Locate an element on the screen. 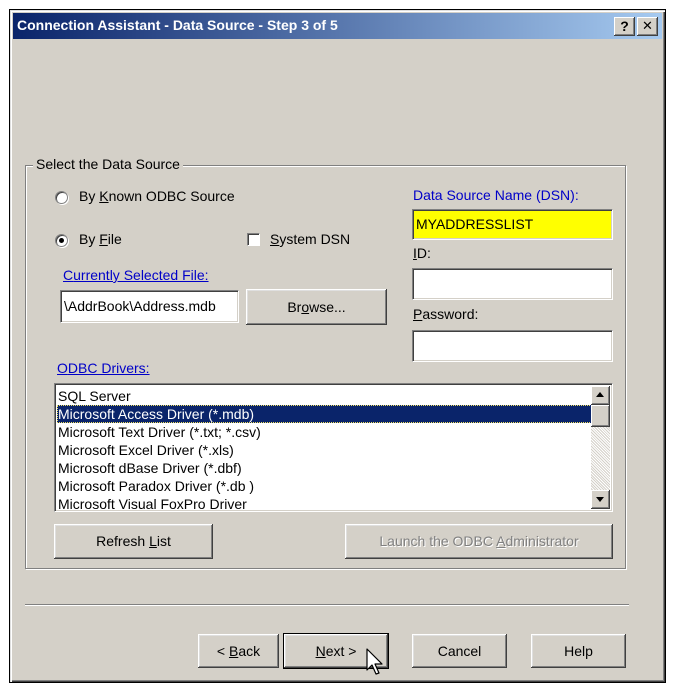 This screenshot has height=692, width=674. list-item: Microsoft Excel Driver (*.xls) is located at coordinates (324, 450).